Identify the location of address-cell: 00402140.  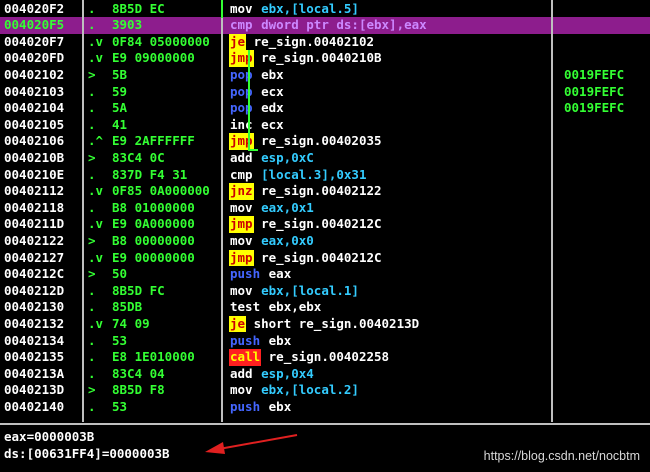
(42, 407).